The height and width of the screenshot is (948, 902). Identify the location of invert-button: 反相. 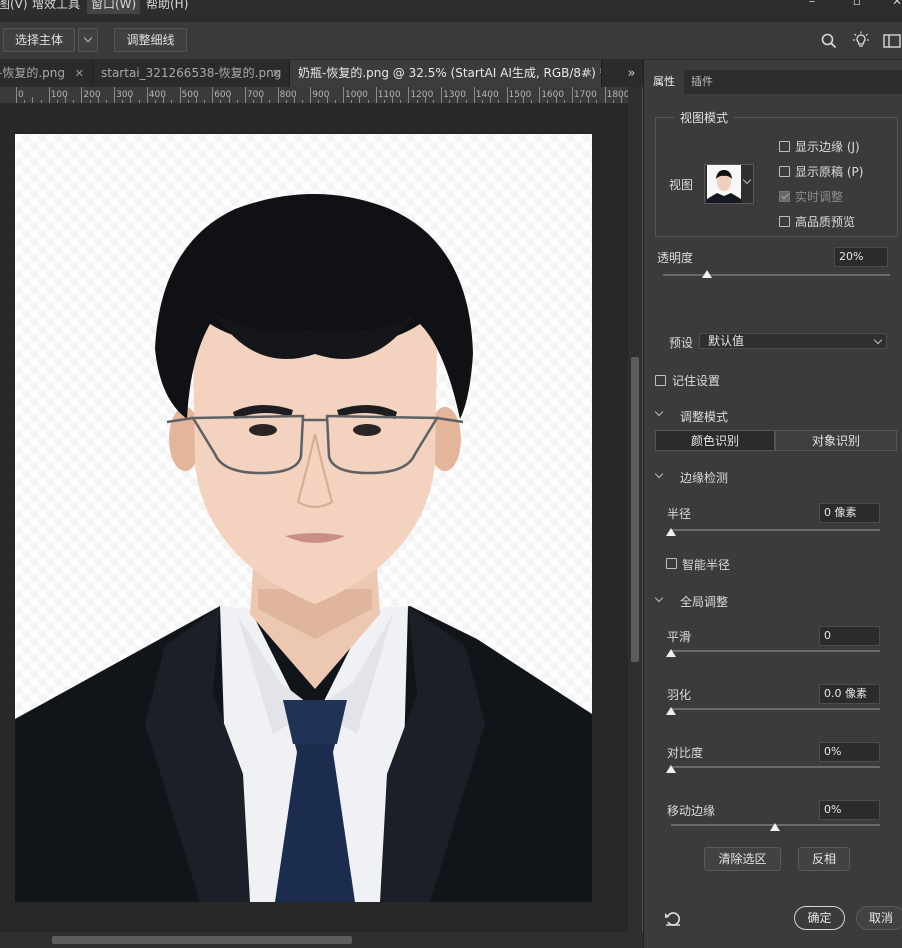
(824, 859).